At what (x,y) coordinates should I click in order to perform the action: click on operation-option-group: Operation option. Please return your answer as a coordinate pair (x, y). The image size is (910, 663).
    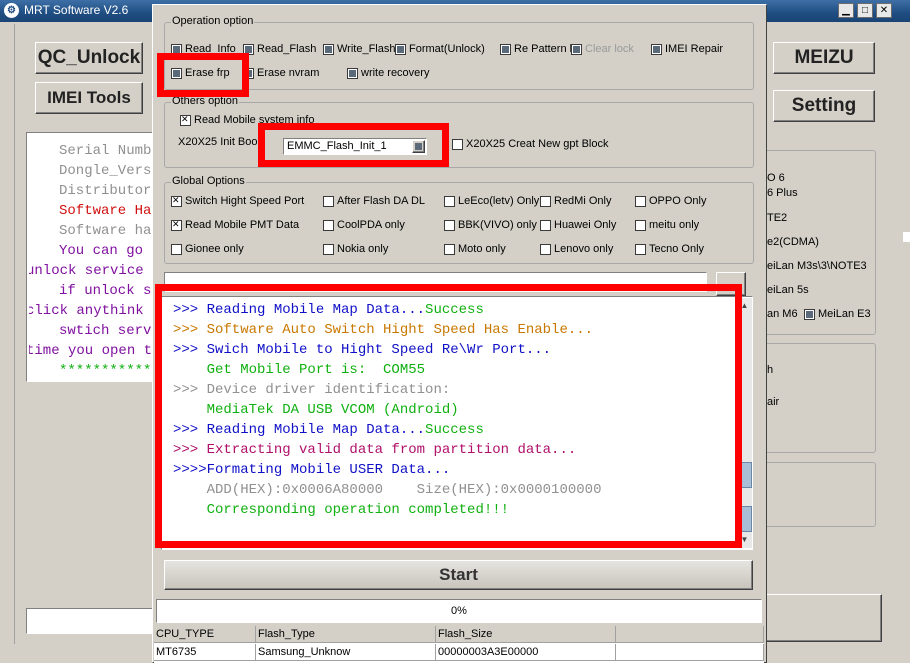
    Looking at the image, I should click on (459, 52).